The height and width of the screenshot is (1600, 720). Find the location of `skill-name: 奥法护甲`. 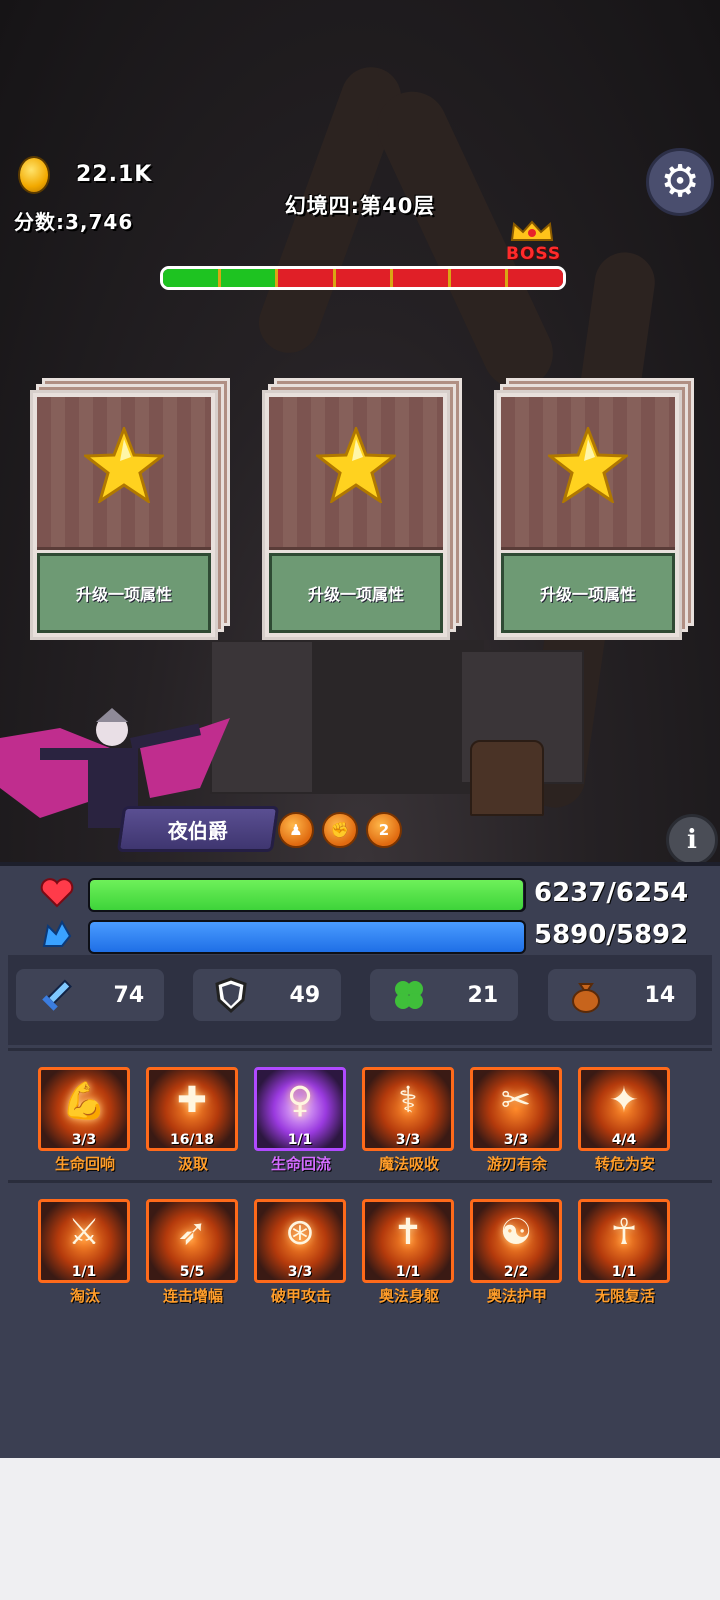

skill-name: 奥法护甲 is located at coordinates (516, 1296).